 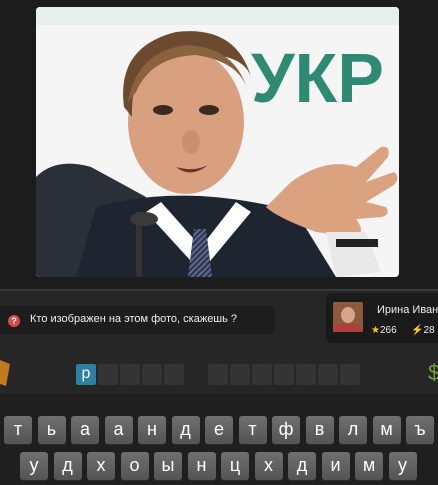 What do you see at coordinates (384, 330) in the screenshot?
I see `stars-count: ★266` at bounding box center [384, 330].